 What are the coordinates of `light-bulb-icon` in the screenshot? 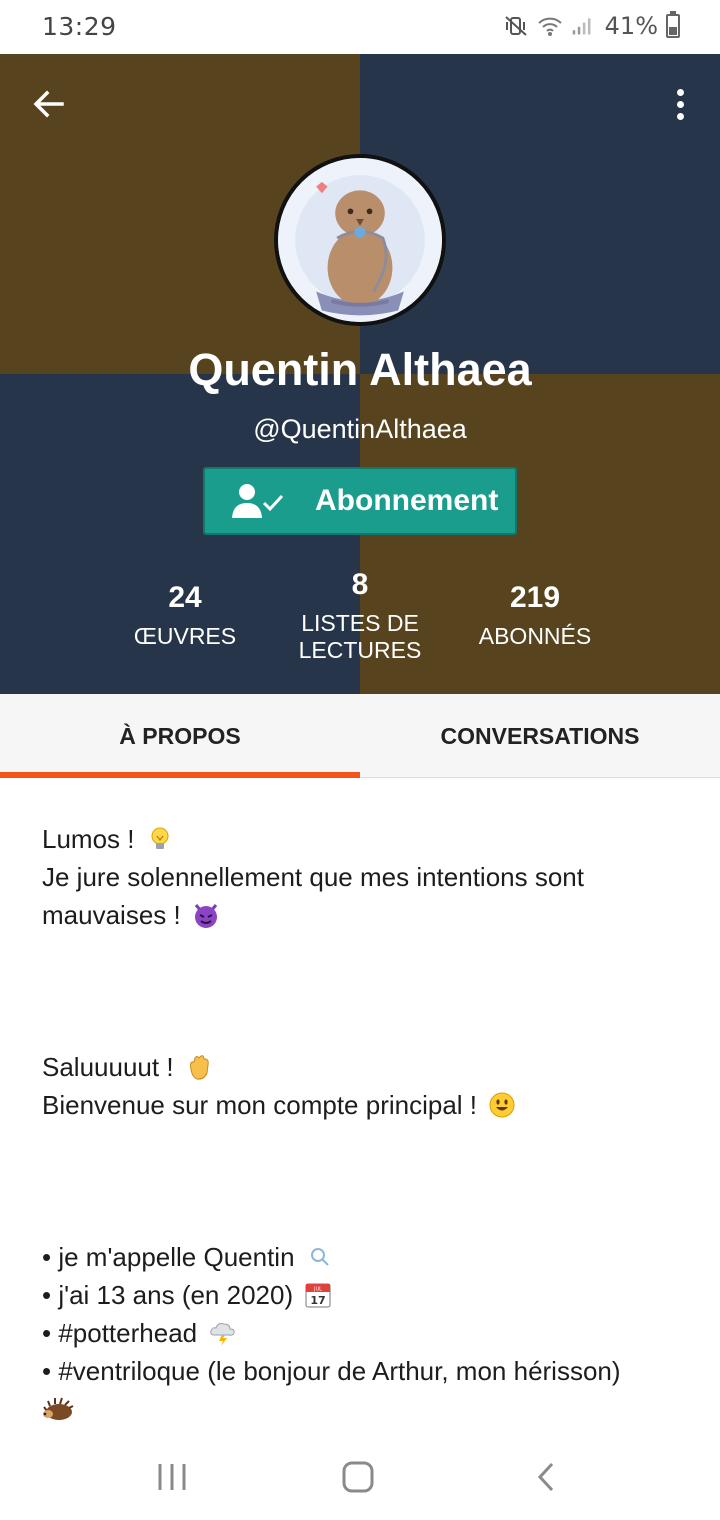 It's located at (160, 839).